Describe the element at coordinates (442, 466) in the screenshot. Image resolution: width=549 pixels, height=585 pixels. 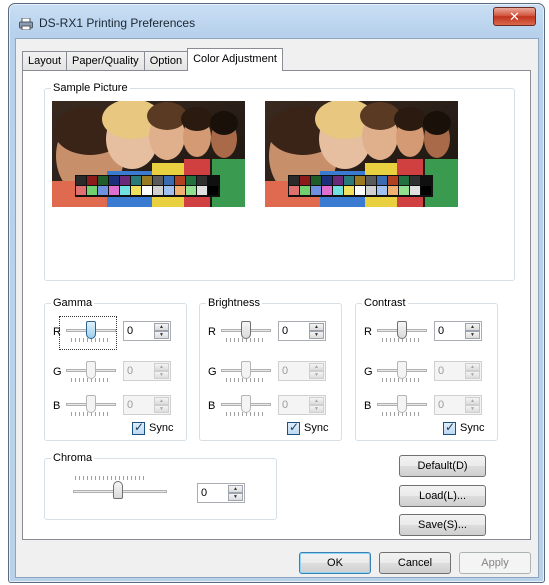
I see `default-button: Default(D)` at that location.